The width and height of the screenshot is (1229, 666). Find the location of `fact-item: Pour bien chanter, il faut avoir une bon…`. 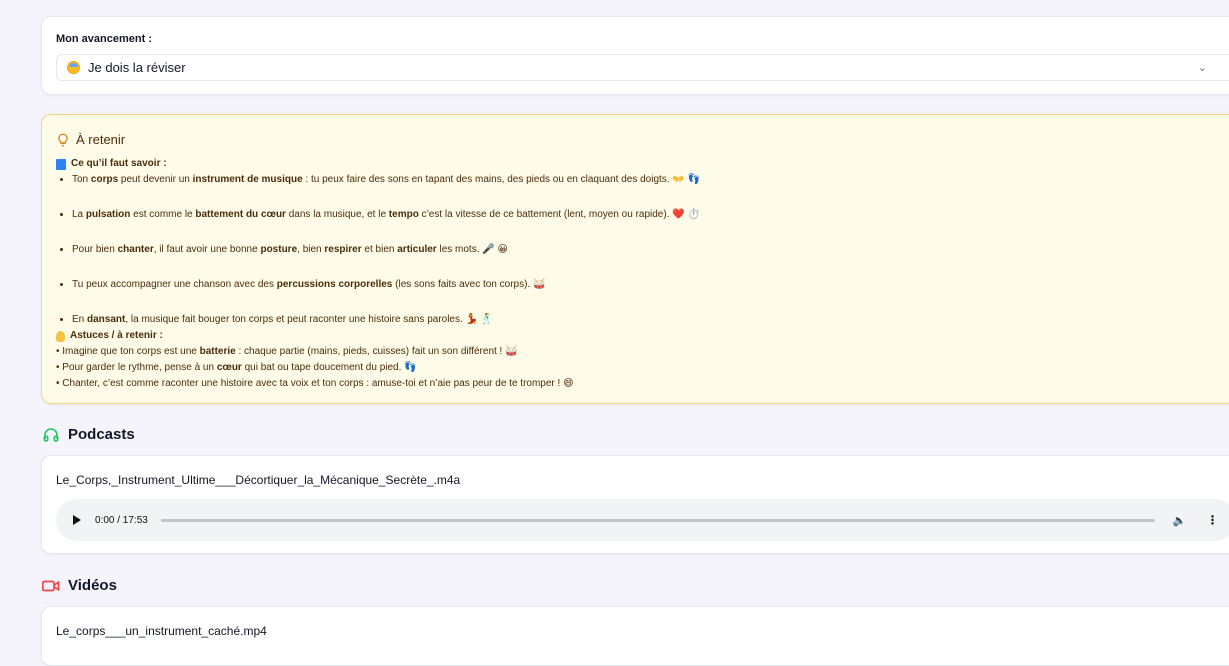

fact-item: Pour bien chanter, il faut avoir une bon… is located at coordinates (386, 250).